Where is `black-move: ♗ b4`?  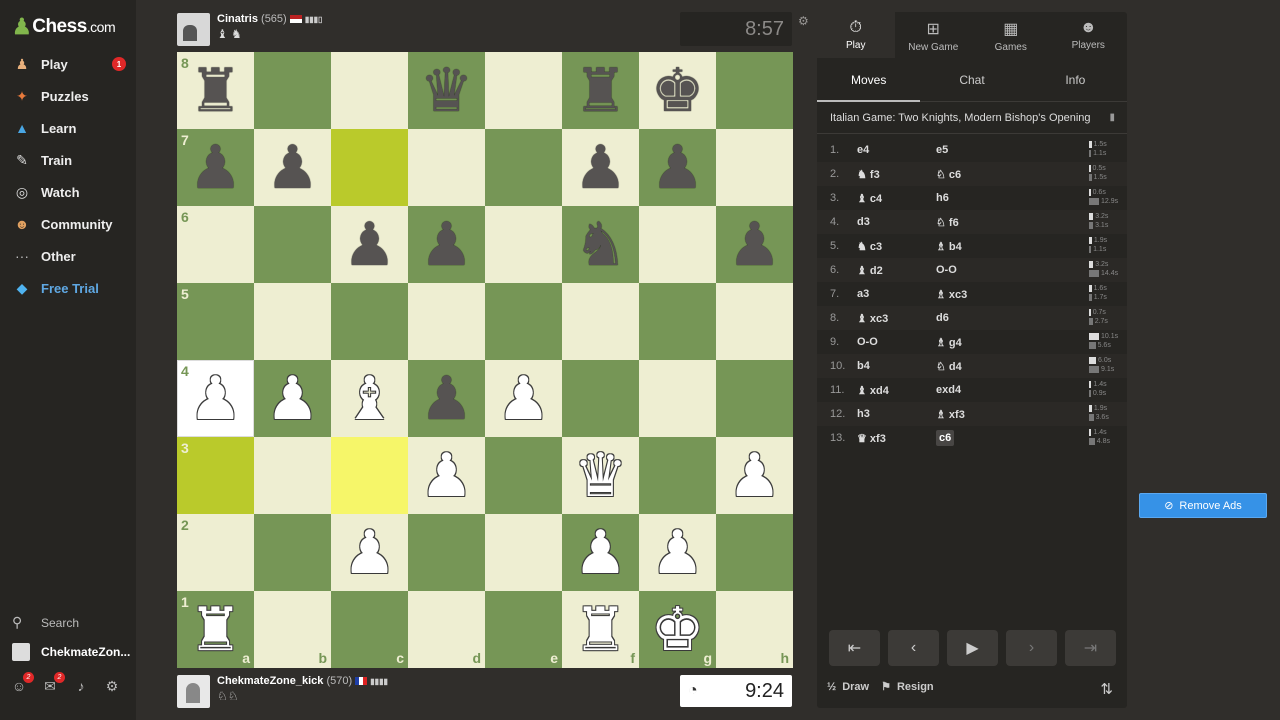 black-move: ♗ b4 is located at coordinates (986, 246).